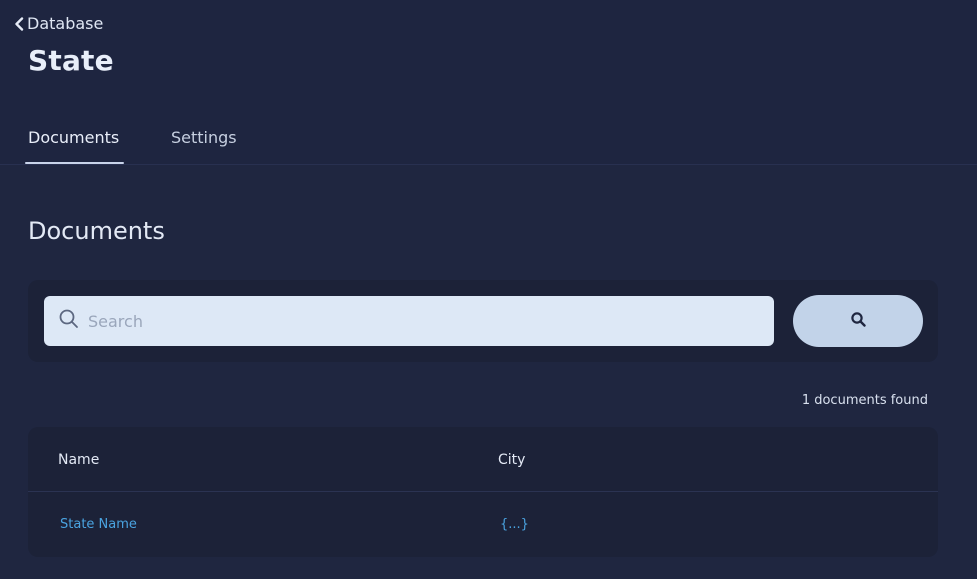 Image resolution: width=977 pixels, height=579 pixels. I want to click on chevron-left-icon, so click(19, 23).